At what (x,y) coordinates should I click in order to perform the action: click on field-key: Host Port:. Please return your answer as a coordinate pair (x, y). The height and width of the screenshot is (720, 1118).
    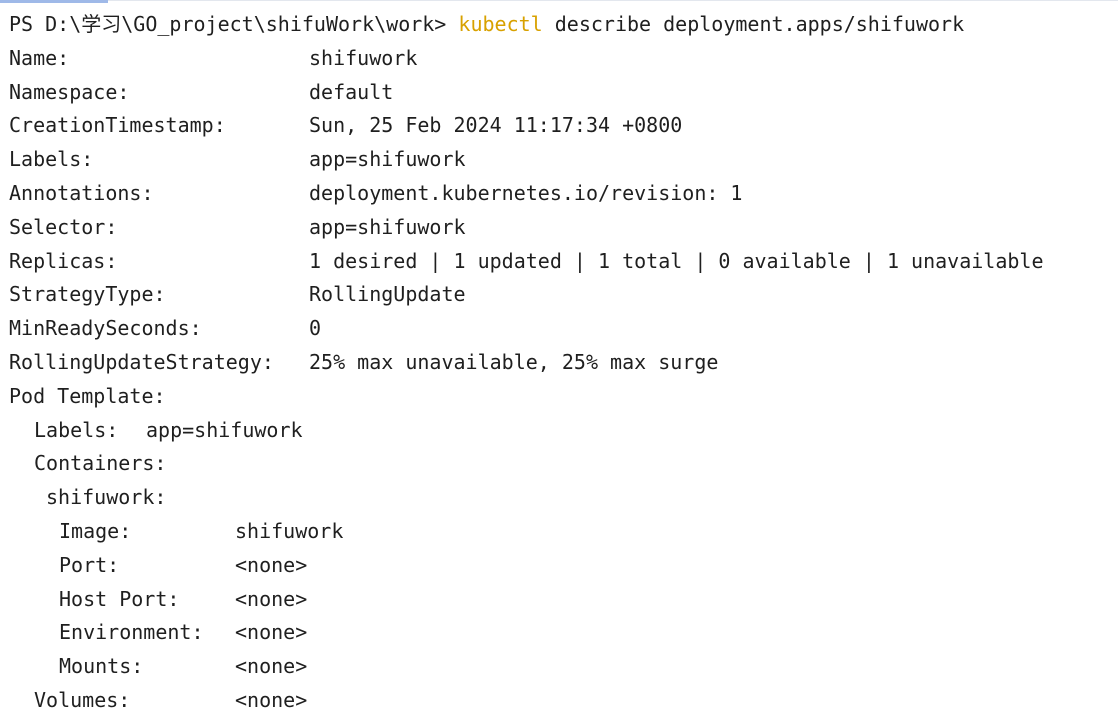
    Looking at the image, I should click on (119, 598).